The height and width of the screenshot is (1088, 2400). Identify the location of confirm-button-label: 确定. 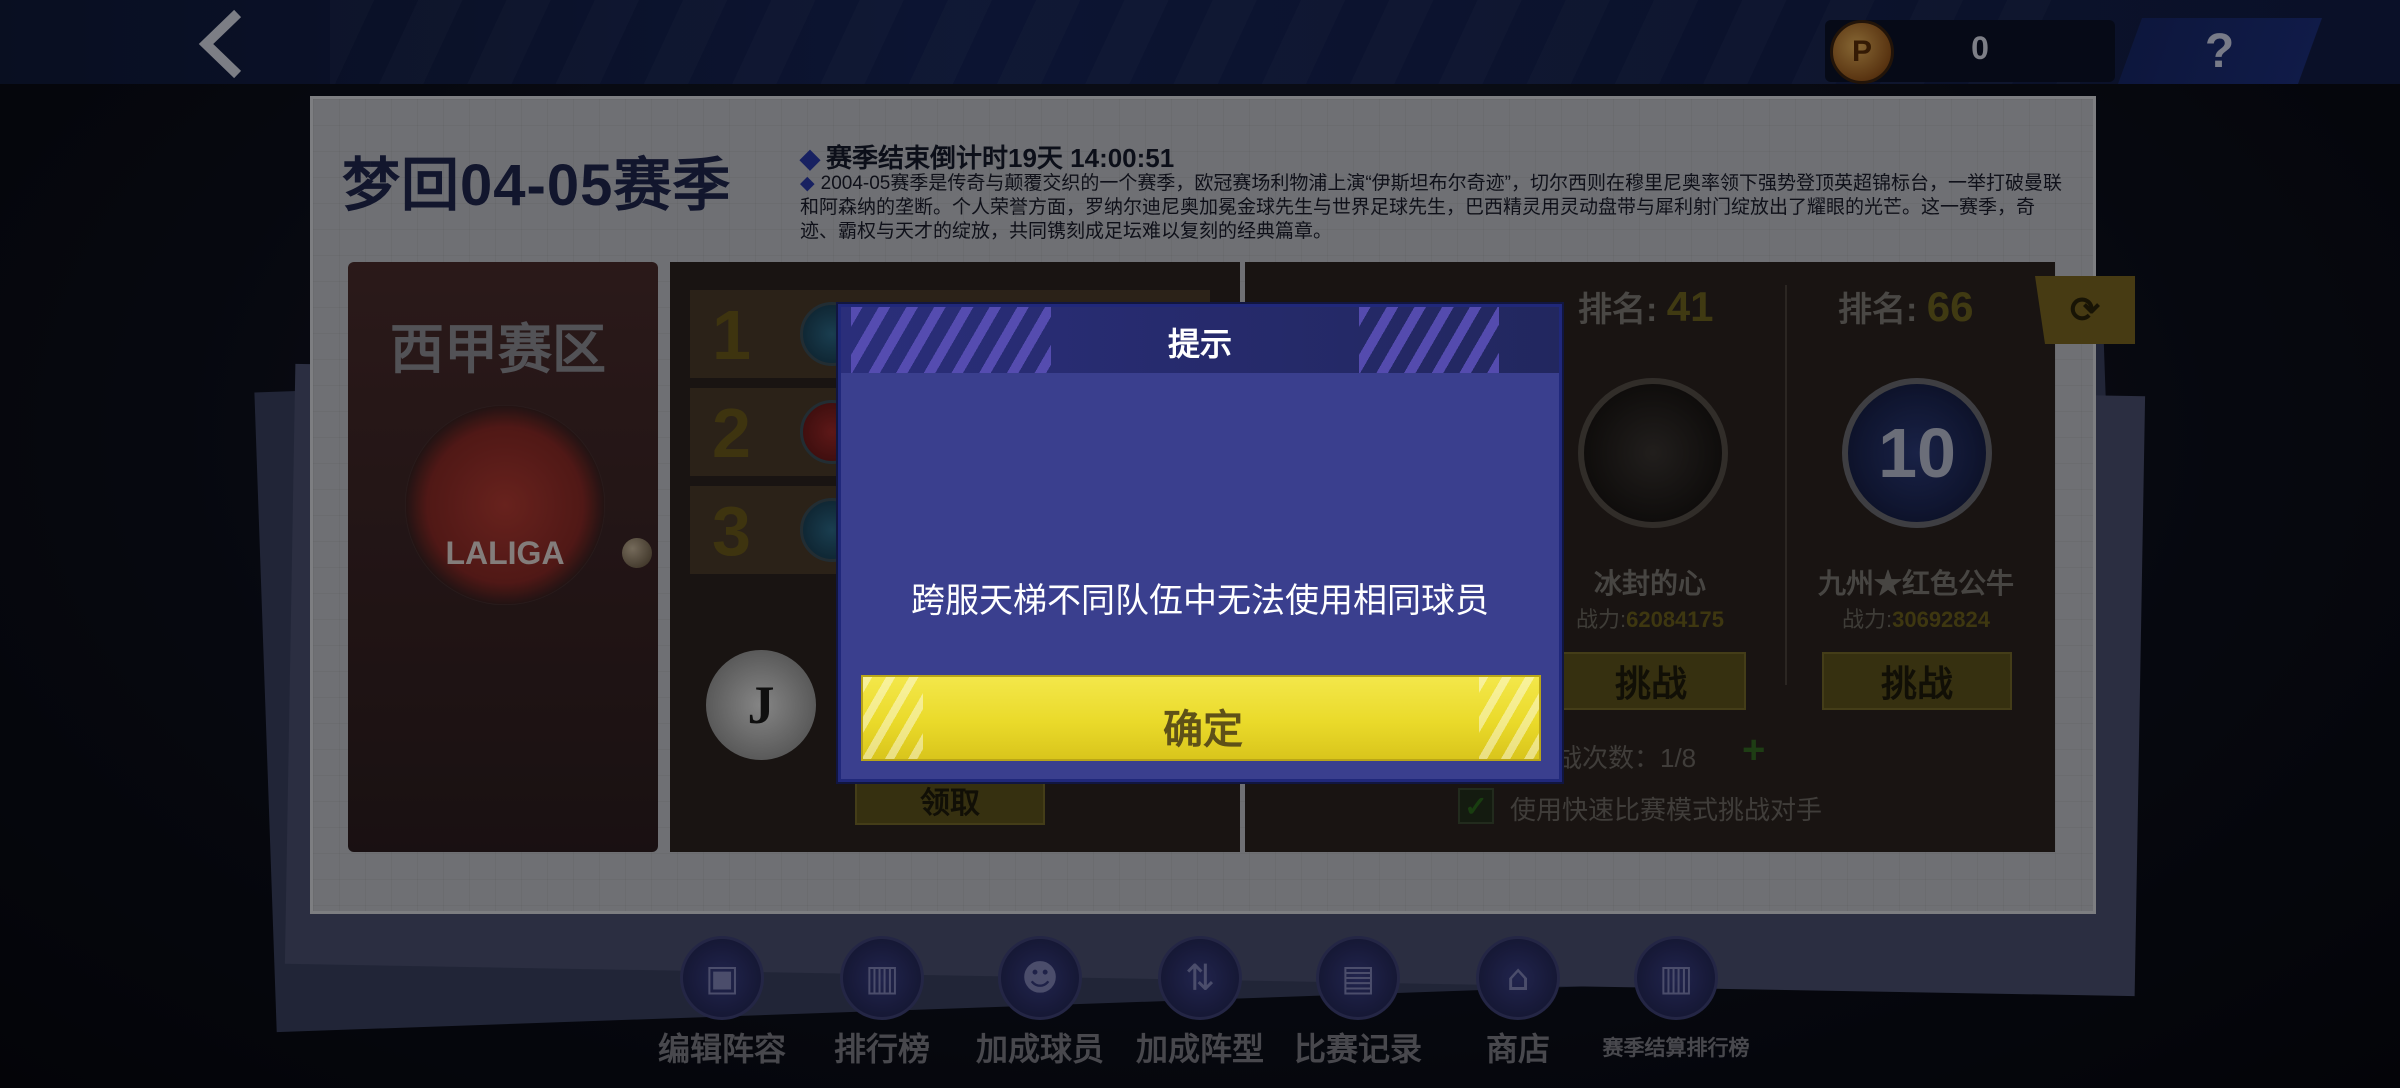
(1203, 730).